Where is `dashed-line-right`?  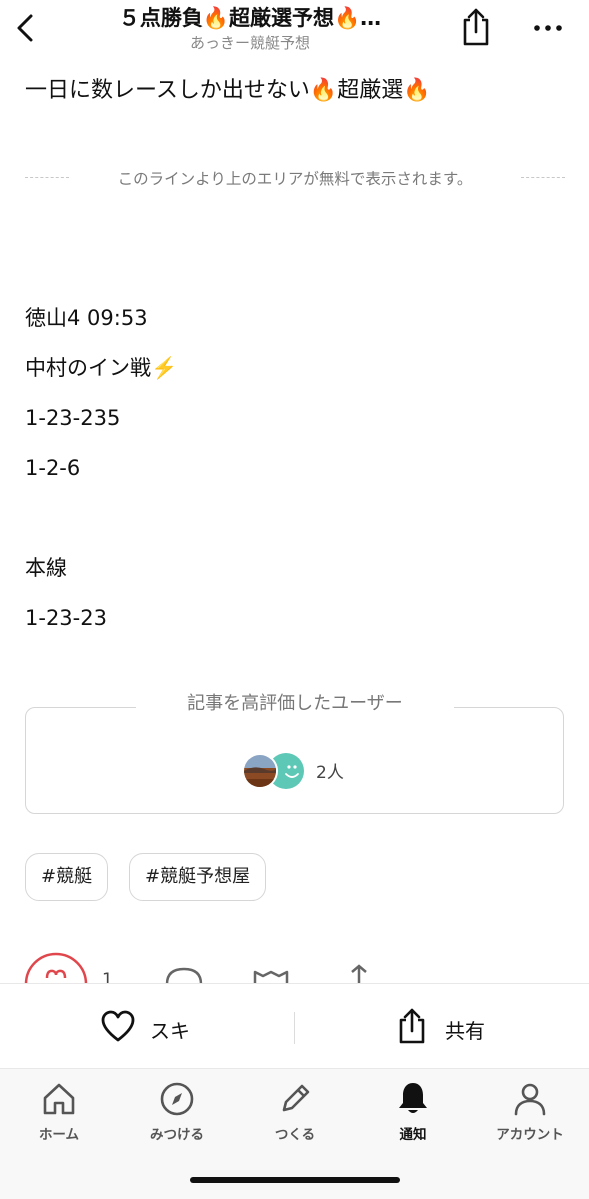 dashed-line-right is located at coordinates (543, 177).